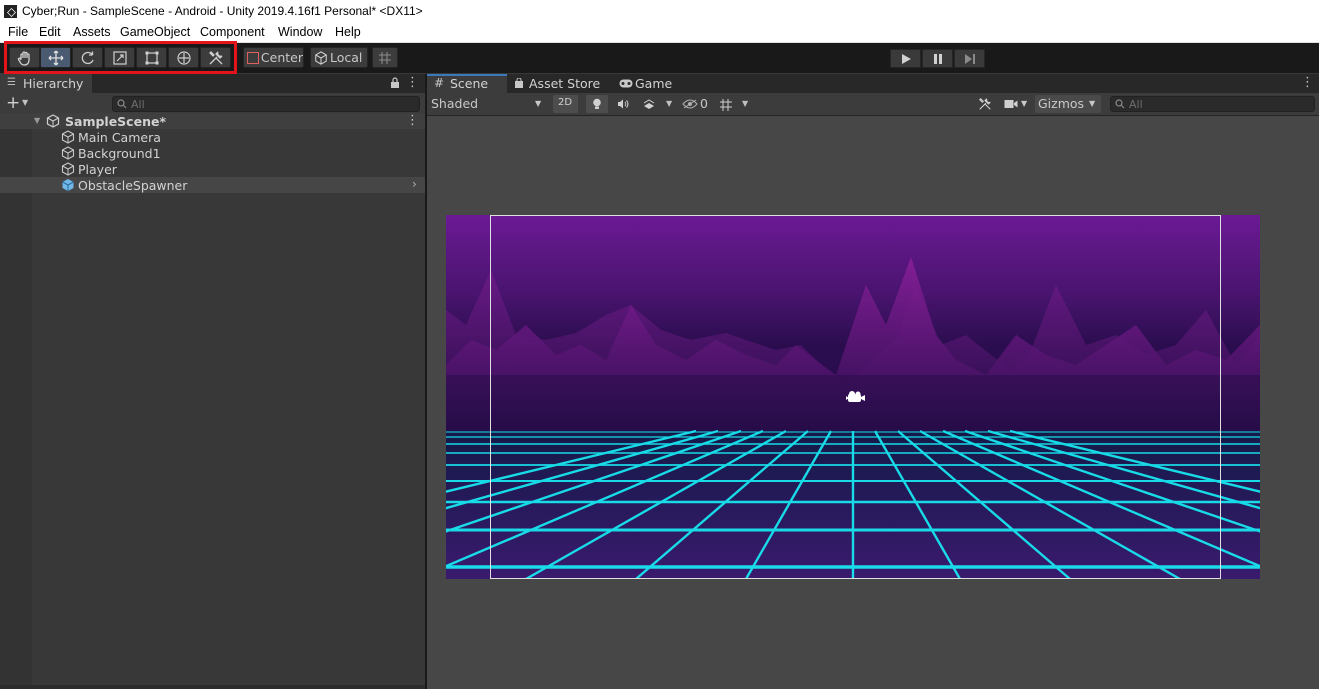  What do you see at coordinates (346, 57) in the screenshot?
I see `pivot-rotation-label: Local` at bounding box center [346, 57].